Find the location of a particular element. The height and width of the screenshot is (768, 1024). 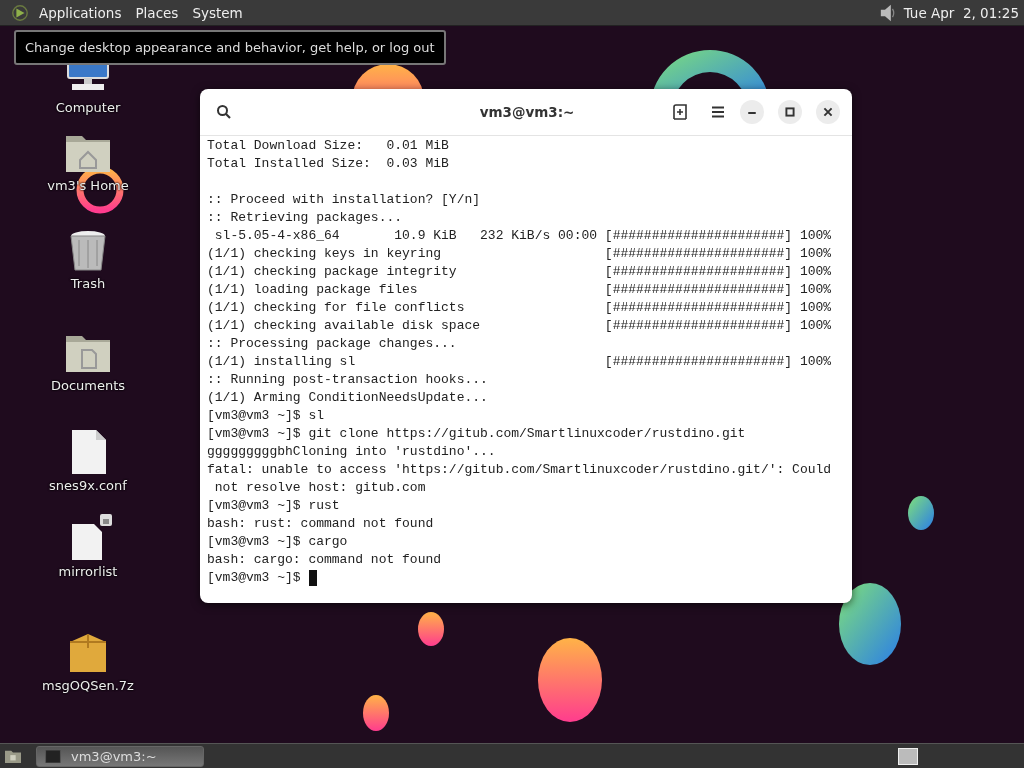

maximize-button is located at coordinates (790, 112).